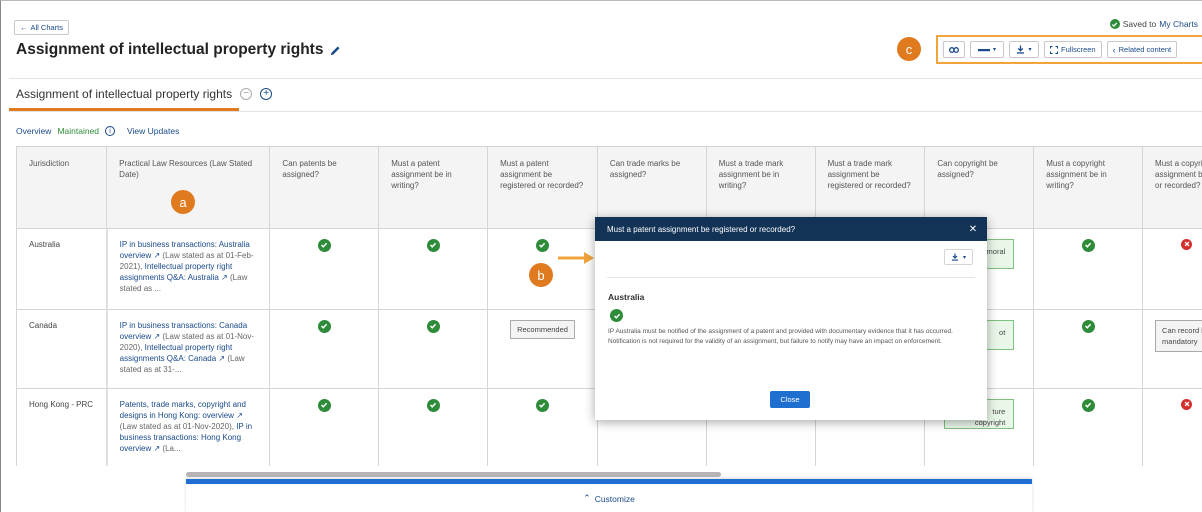 The height and width of the screenshot is (512, 1202). I want to click on customize-label: Customize, so click(614, 498).